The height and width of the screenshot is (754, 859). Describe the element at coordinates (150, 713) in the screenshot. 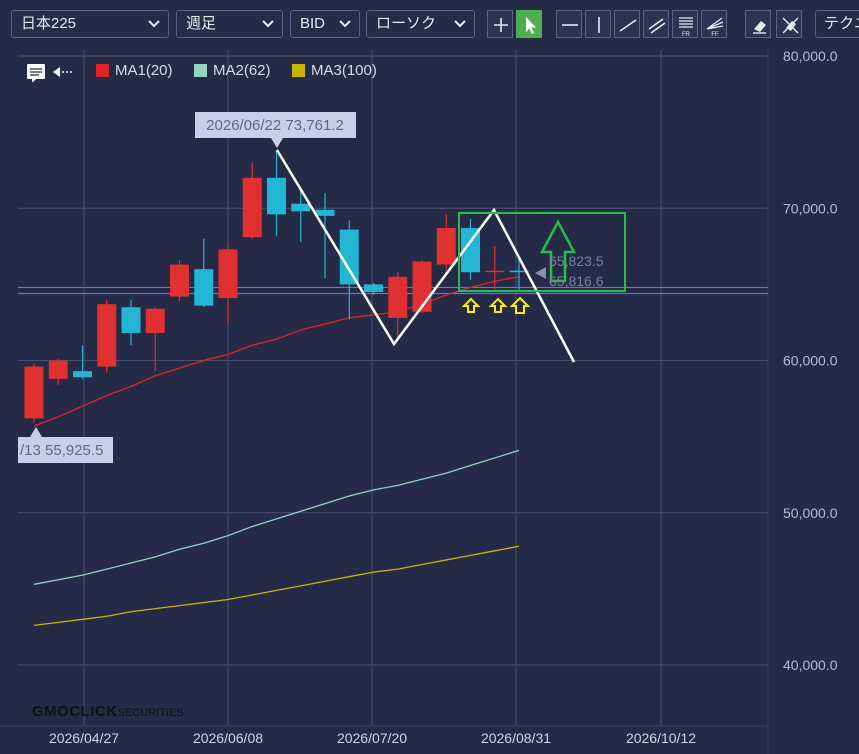

I see `brand-suffix: SECURITIES` at that location.